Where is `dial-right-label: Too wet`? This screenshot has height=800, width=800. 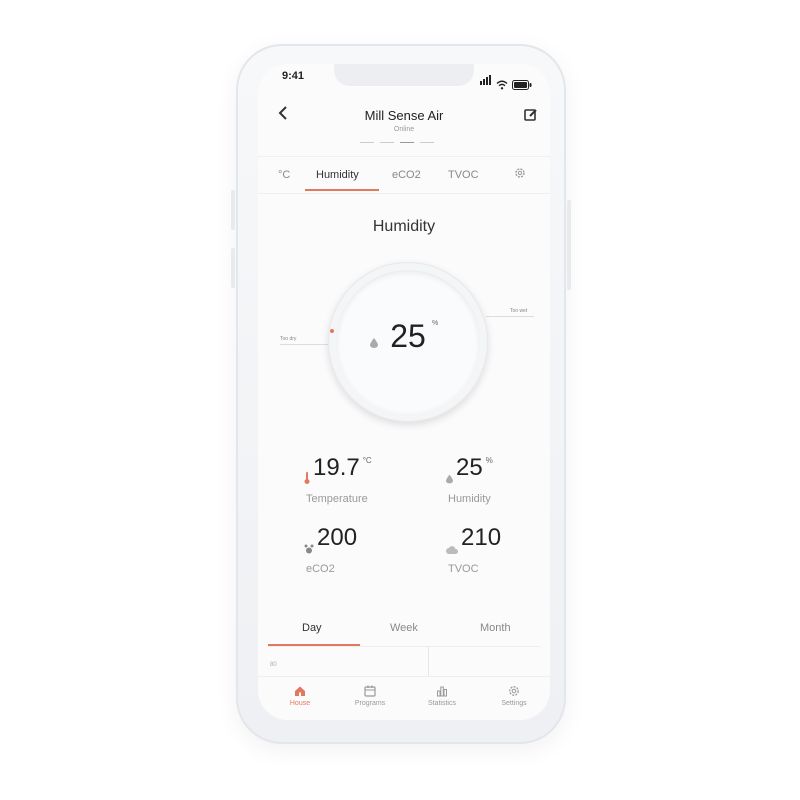 dial-right-label: Too wet is located at coordinates (519, 311).